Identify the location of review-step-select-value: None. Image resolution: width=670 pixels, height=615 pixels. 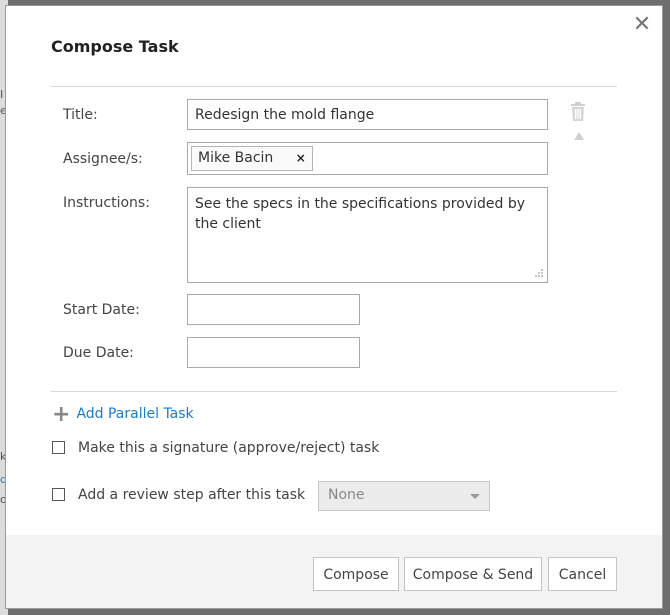
(346, 495).